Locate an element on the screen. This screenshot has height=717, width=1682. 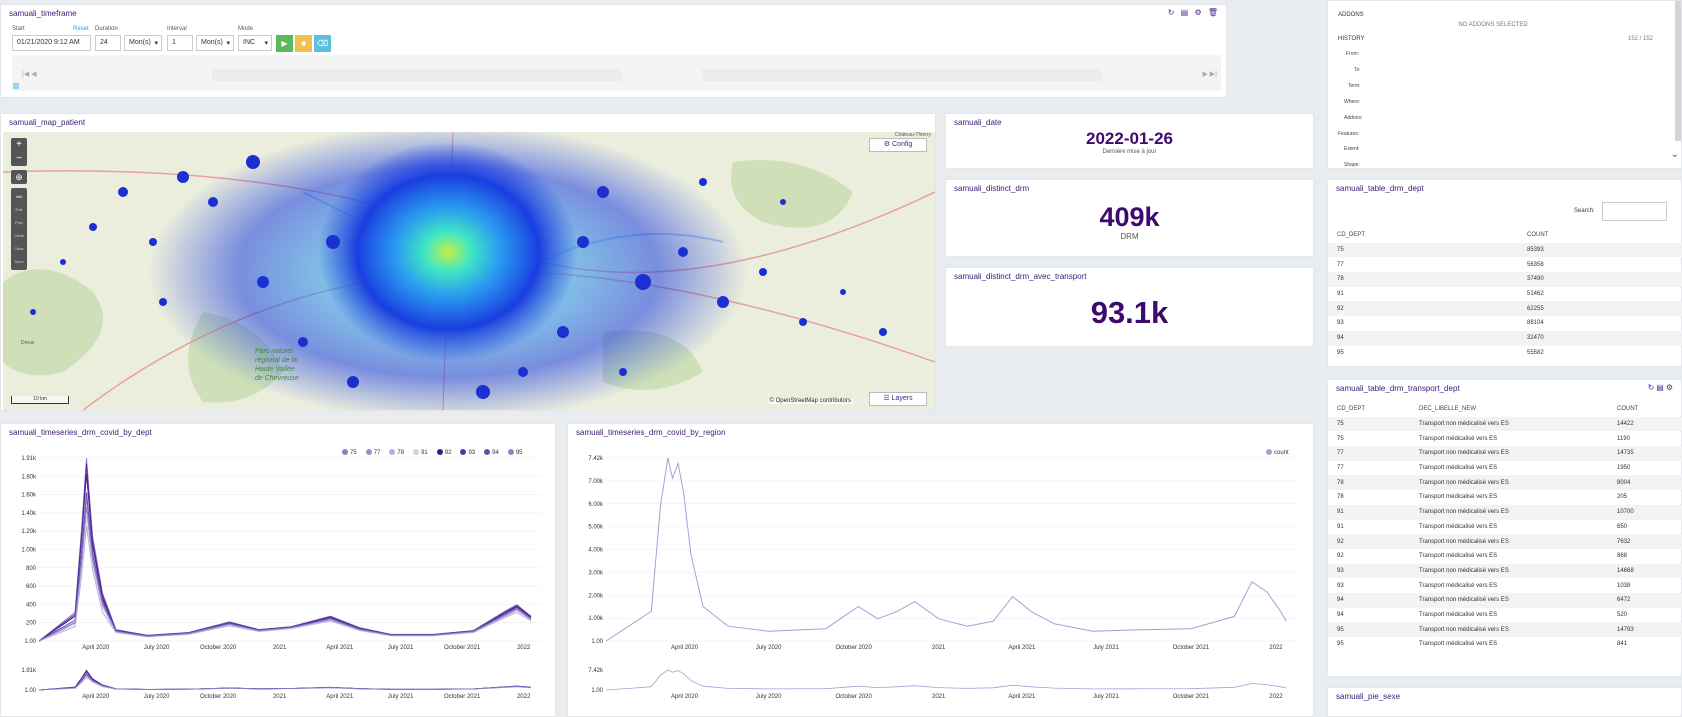
cell: 32470 is located at coordinates (1600, 338).